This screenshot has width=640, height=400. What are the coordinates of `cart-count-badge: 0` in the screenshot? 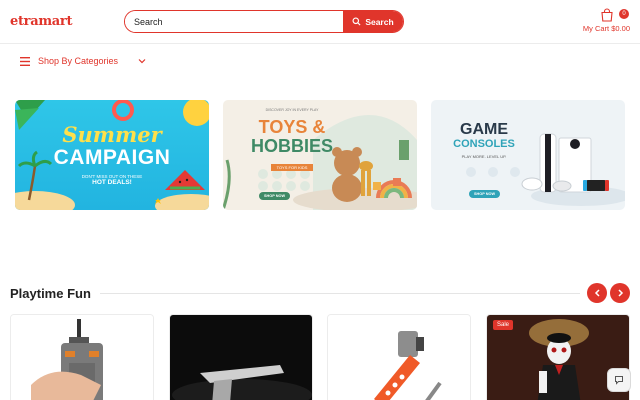 It's located at (624, 14).